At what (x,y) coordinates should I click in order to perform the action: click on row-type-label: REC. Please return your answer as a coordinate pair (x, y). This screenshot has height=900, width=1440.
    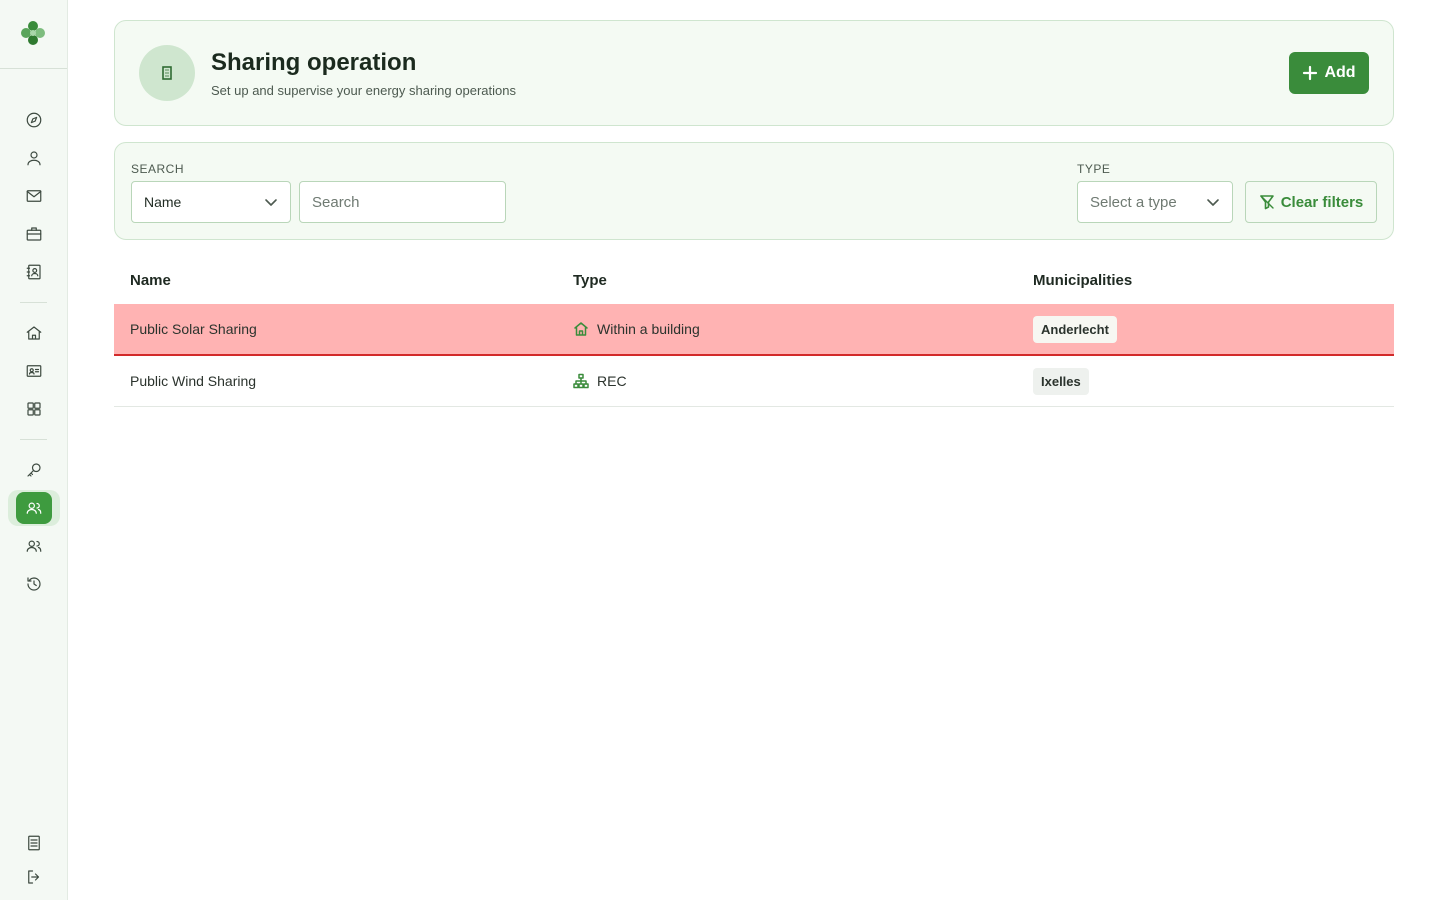
    Looking at the image, I should click on (612, 381).